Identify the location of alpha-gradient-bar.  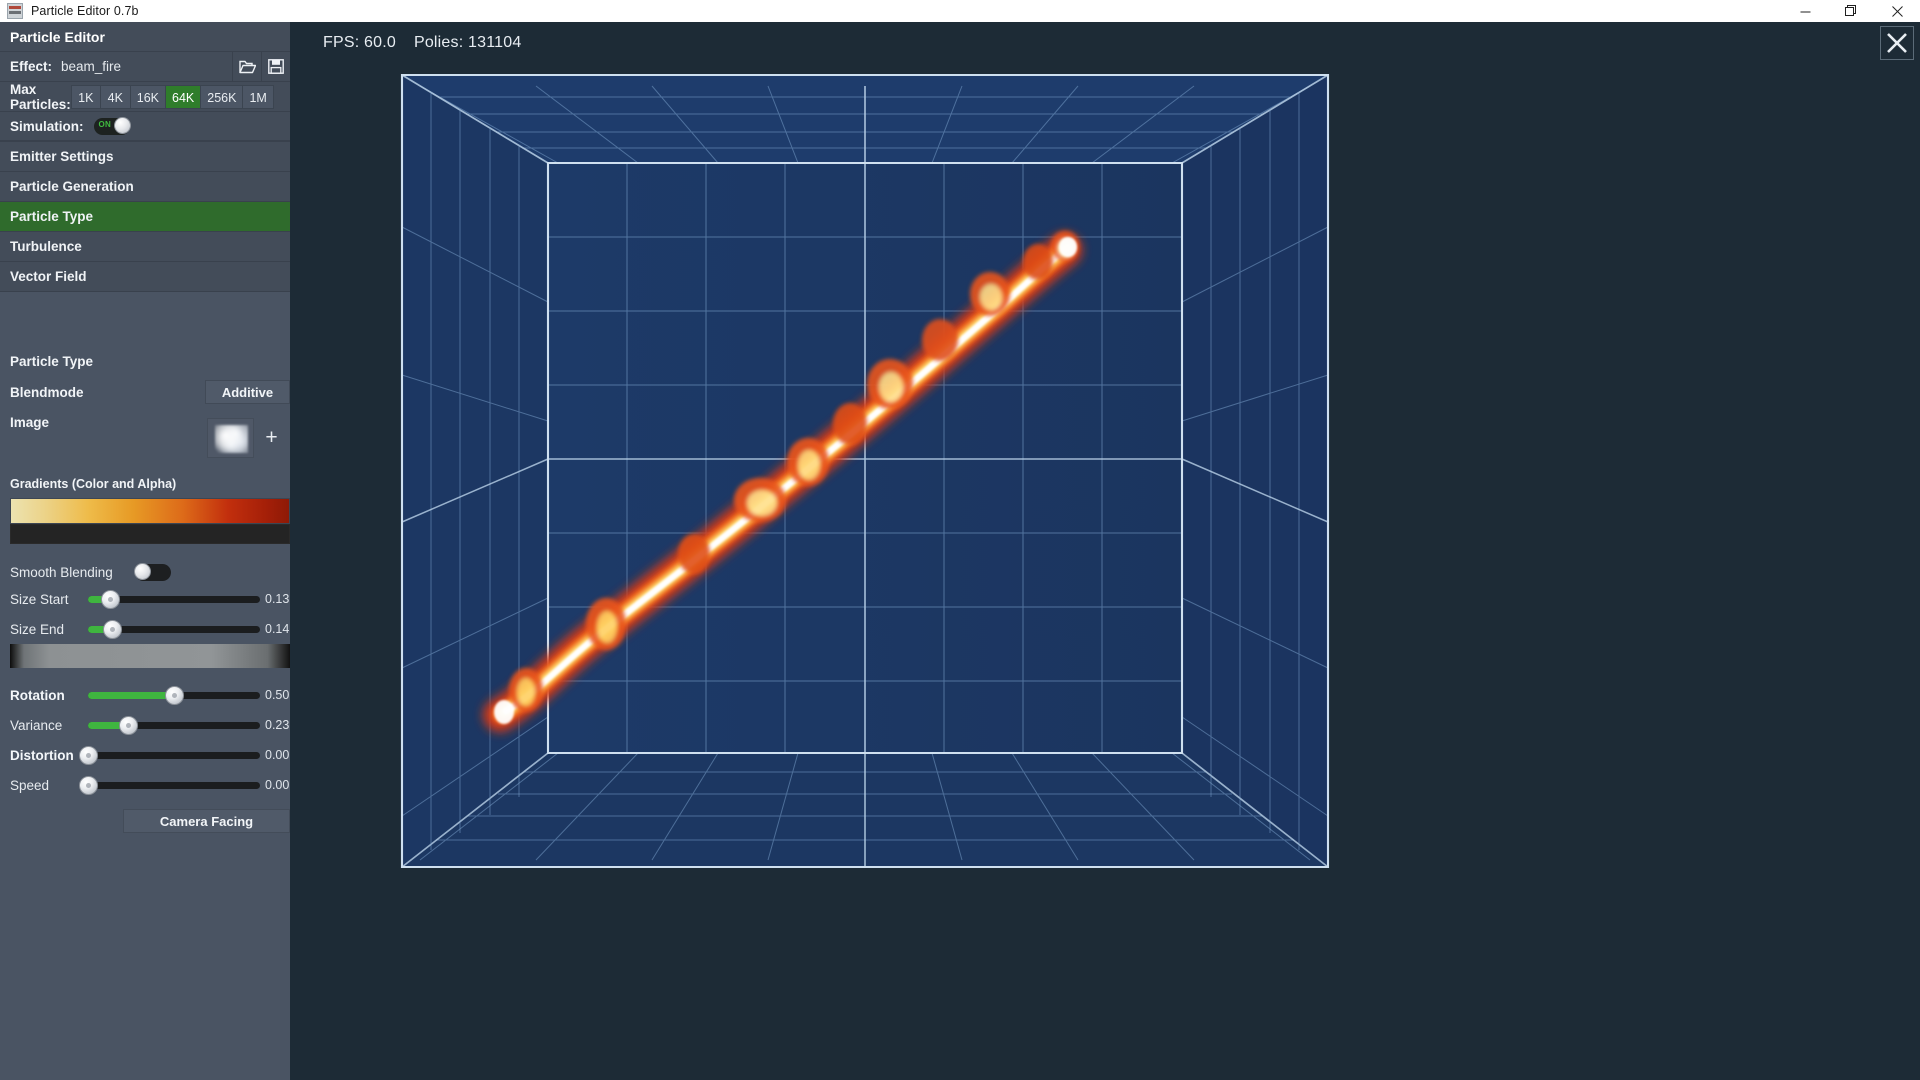
(150, 534).